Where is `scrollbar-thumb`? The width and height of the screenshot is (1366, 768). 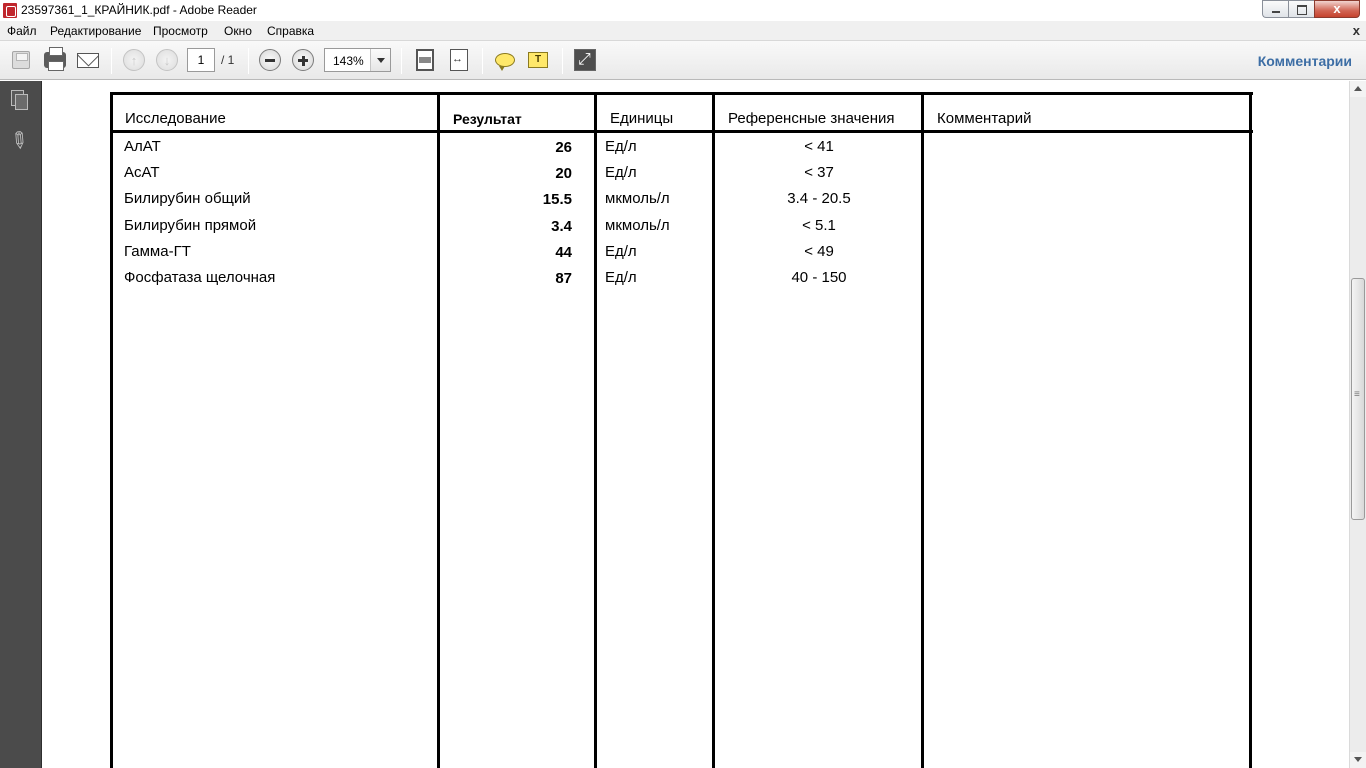 scrollbar-thumb is located at coordinates (1358, 399).